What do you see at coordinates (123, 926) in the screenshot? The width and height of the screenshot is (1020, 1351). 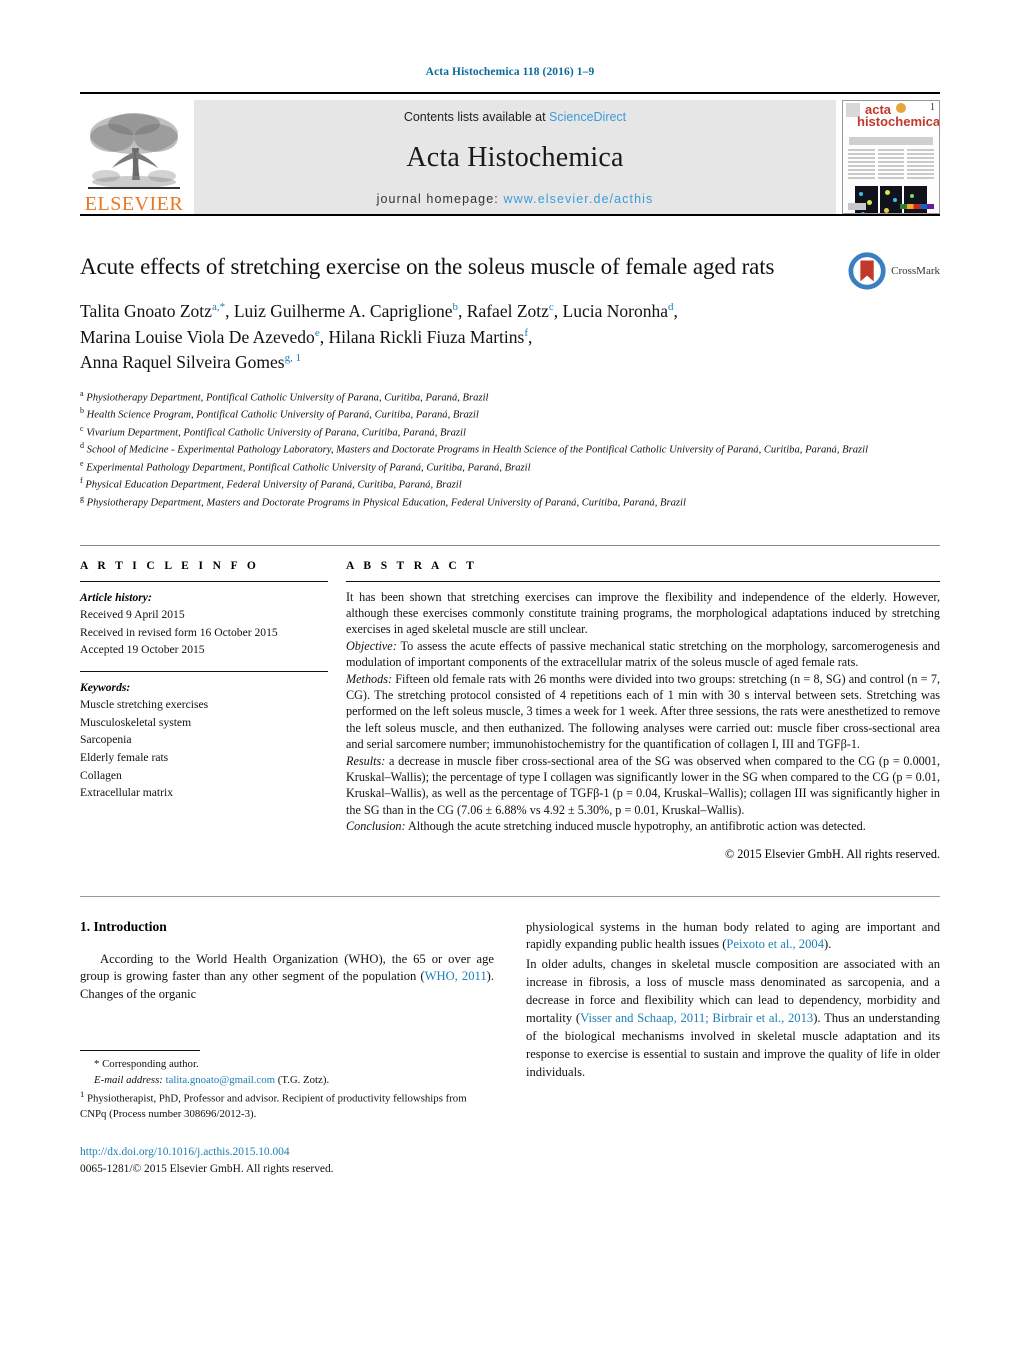 I see `section-heading-introduction: 1. Introduction` at bounding box center [123, 926].